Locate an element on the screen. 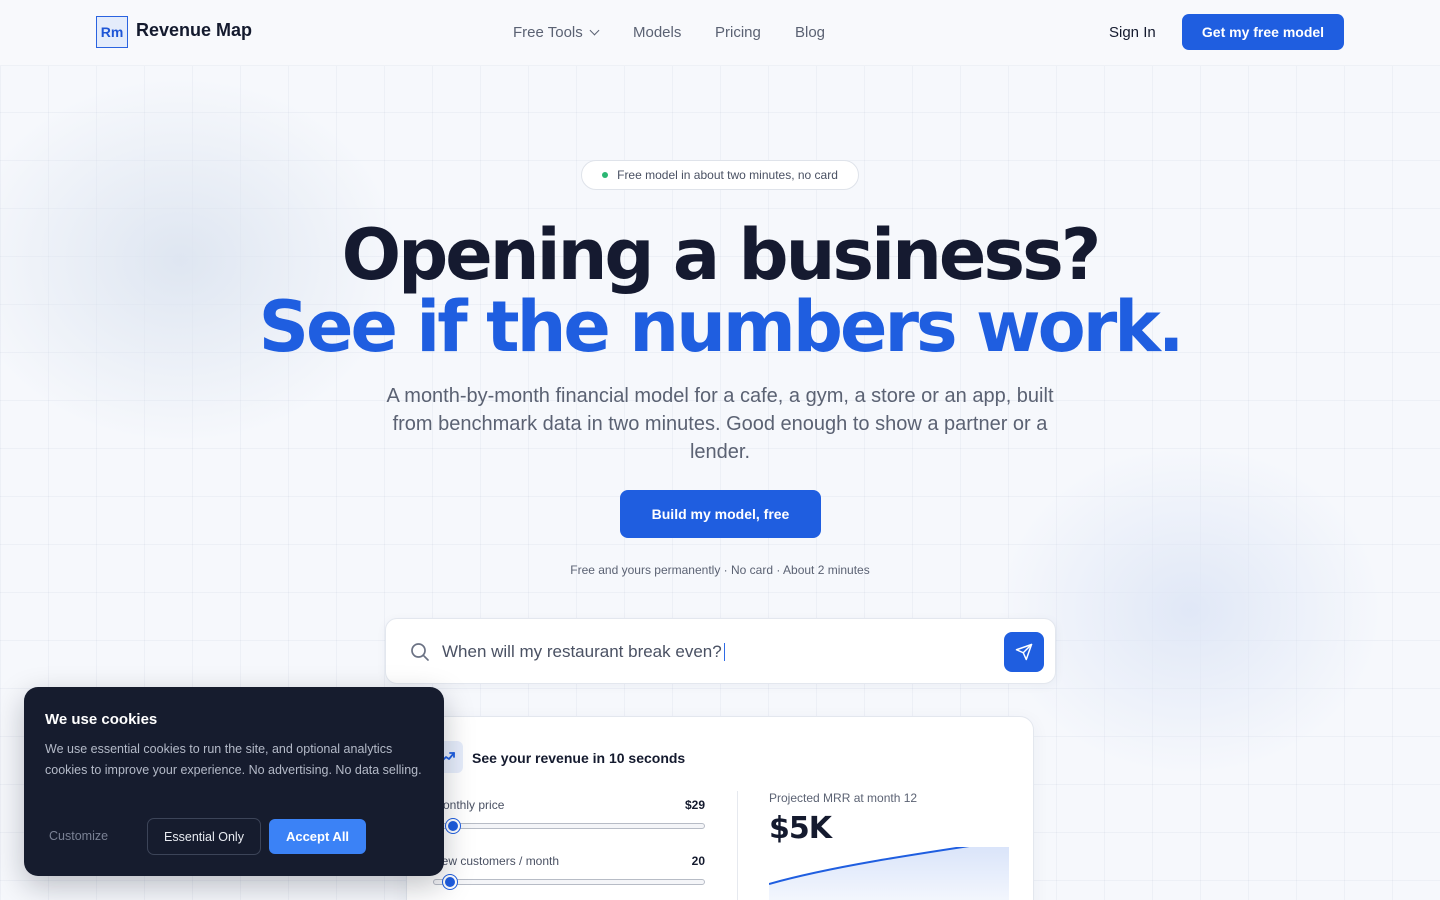 This screenshot has height=900, width=1440. cookie-accept-all-button: Accept All is located at coordinates (317, 836).